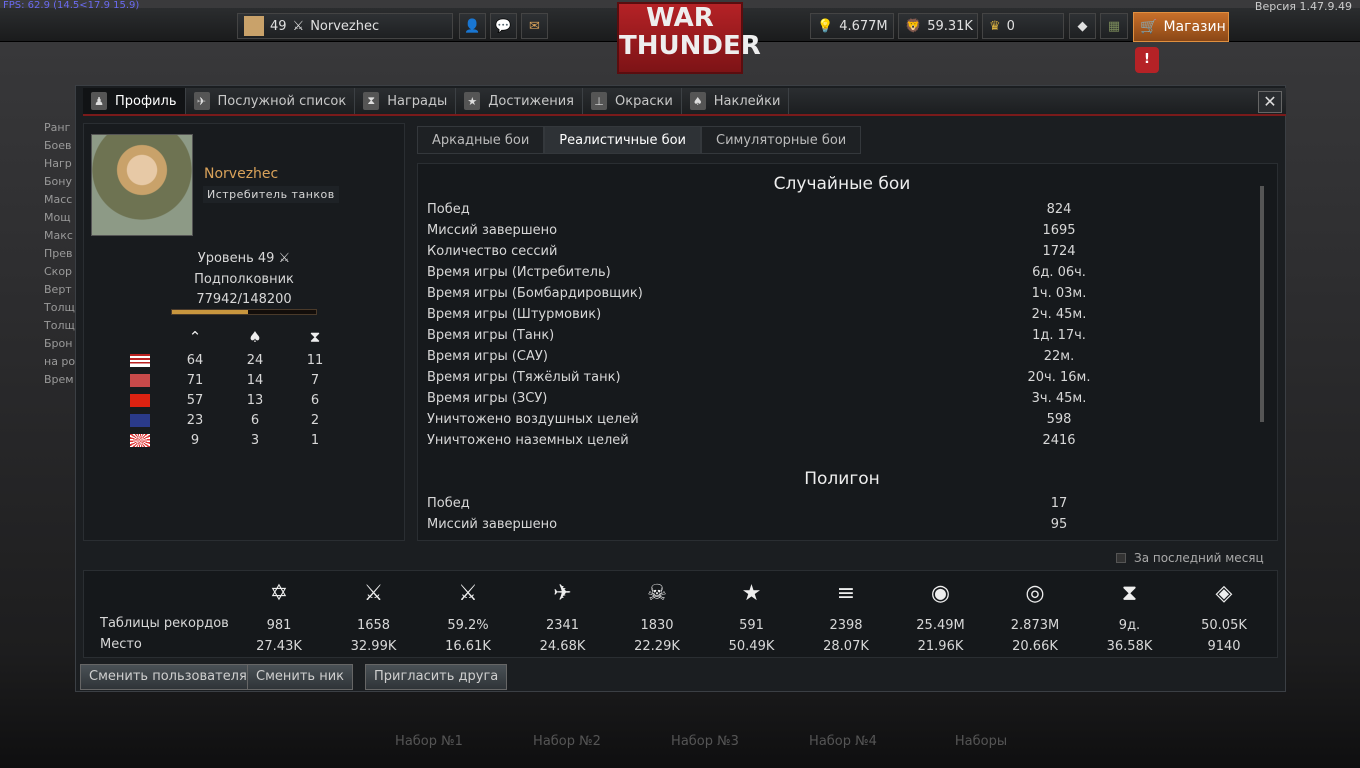 The width and height of the screenshot is (1360, 768). I want to click on crate-button: ▦, so click(1114, 26).